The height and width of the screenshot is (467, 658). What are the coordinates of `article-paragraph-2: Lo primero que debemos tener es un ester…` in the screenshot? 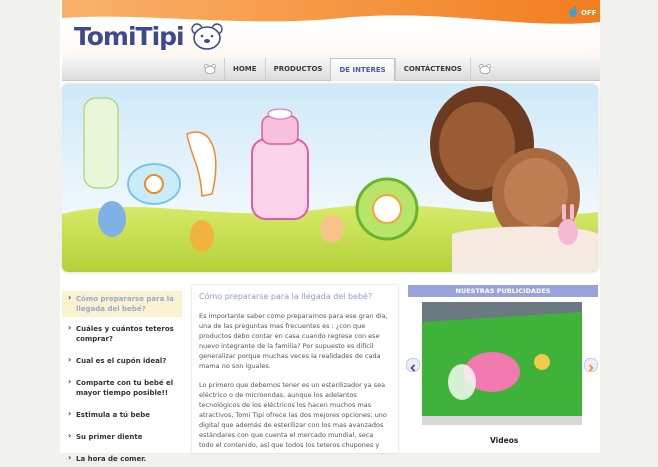 It's located at (293, 415).